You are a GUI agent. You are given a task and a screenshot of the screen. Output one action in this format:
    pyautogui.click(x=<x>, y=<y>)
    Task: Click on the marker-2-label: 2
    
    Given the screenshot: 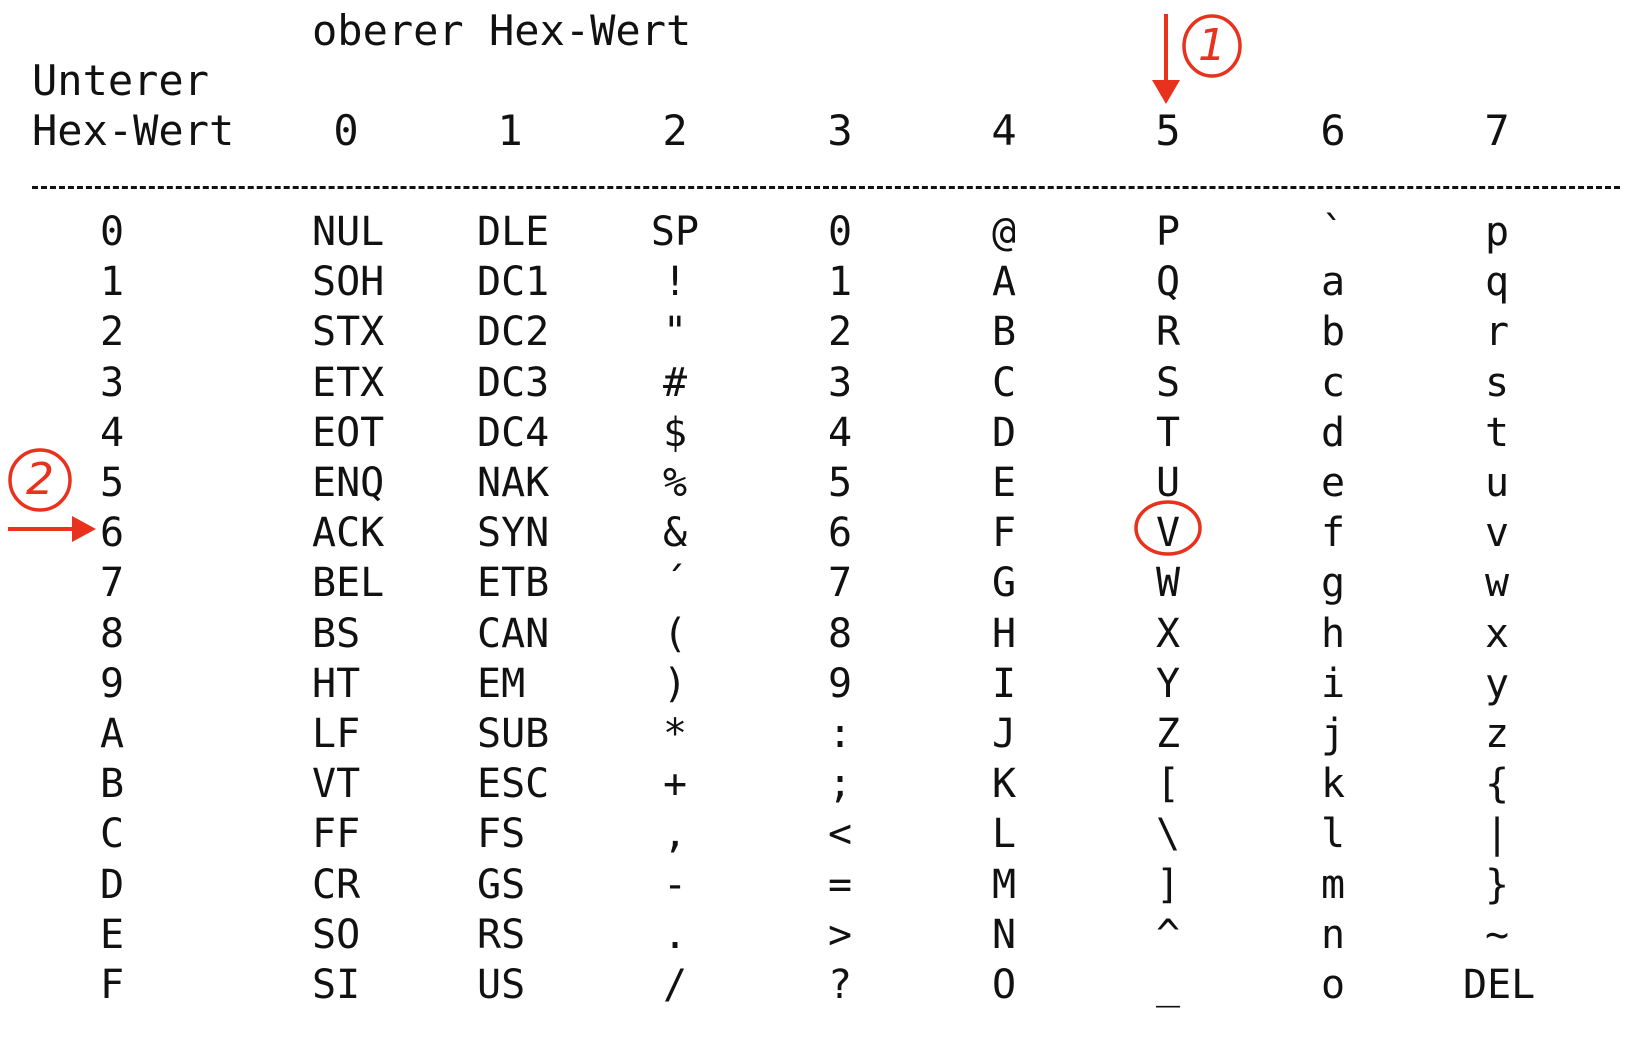 What is the action you would take?
    pyautogui.click(x=40, y=479)
    